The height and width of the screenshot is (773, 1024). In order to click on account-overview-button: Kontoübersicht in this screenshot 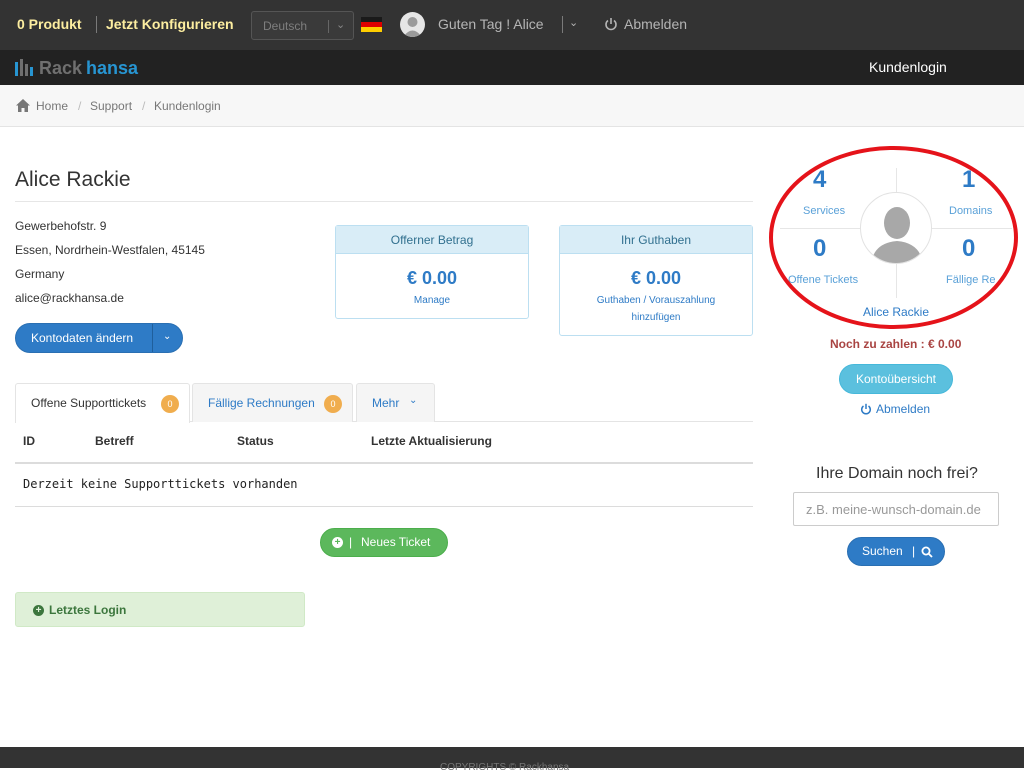, I will do `click(896, 379)`.